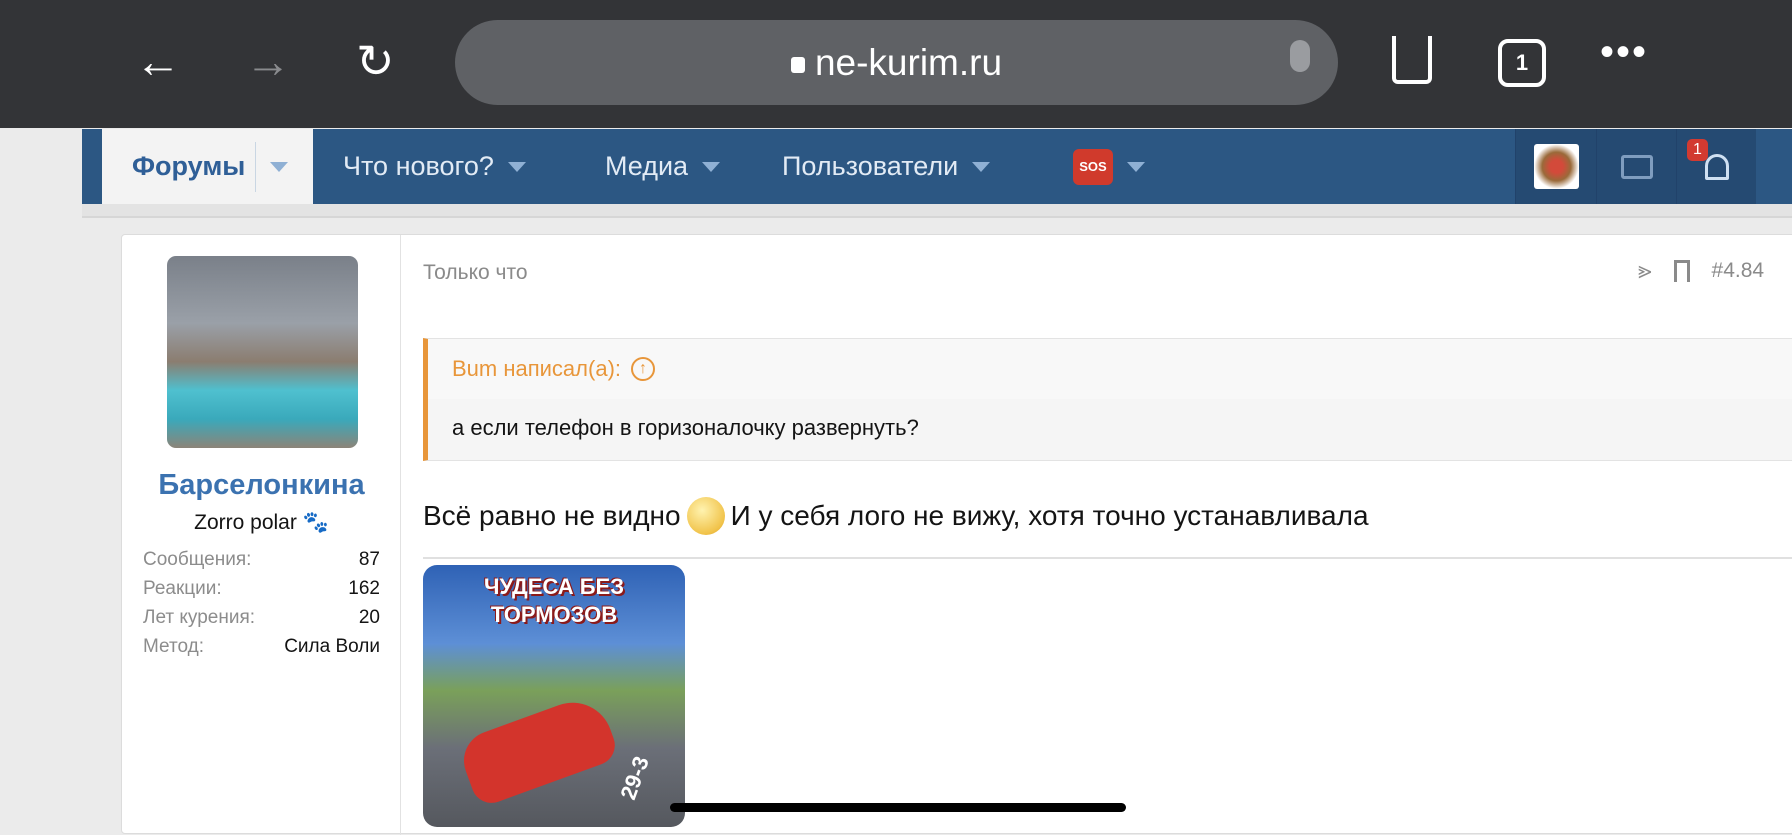 The image size is (1792, 835). What do you see at coordinates (1697, 150) in the screenshot?
I see `notification-badge: 1` at bounding box center [1697, 150].